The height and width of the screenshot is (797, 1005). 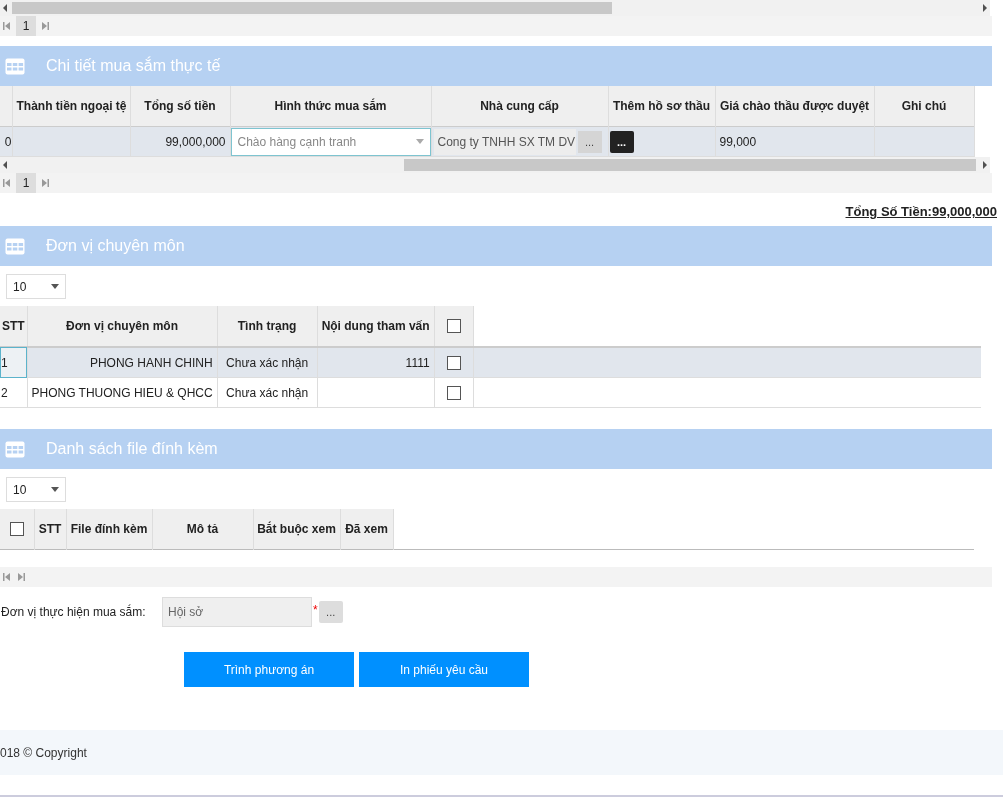 What do you see at coordinates (794, 141) in the screenshot?
I see `table-cell: 99,000` at bounding box center [794, 141].